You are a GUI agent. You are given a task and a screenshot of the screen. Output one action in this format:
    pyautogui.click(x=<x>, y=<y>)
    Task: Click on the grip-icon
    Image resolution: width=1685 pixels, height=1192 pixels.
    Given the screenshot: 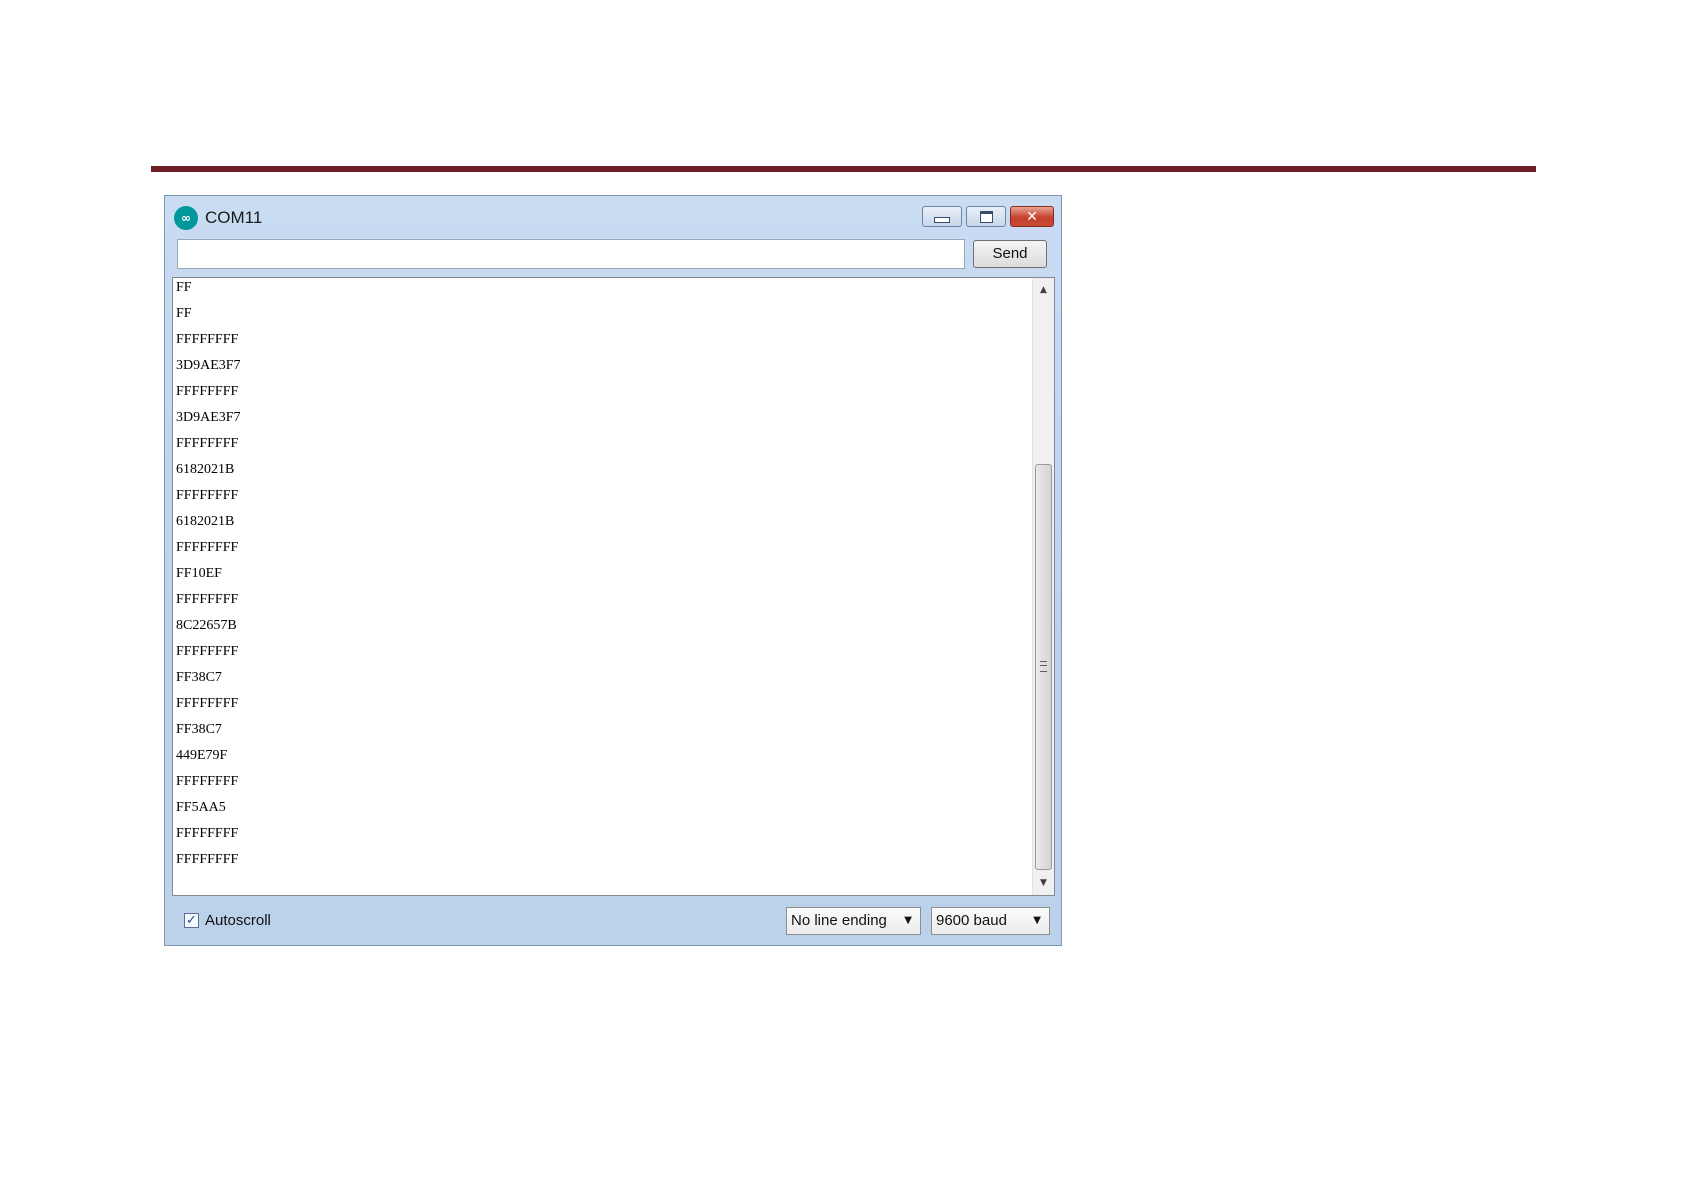 What is the action you would take?
    pyautogui.click(x=1043, y=666)
    